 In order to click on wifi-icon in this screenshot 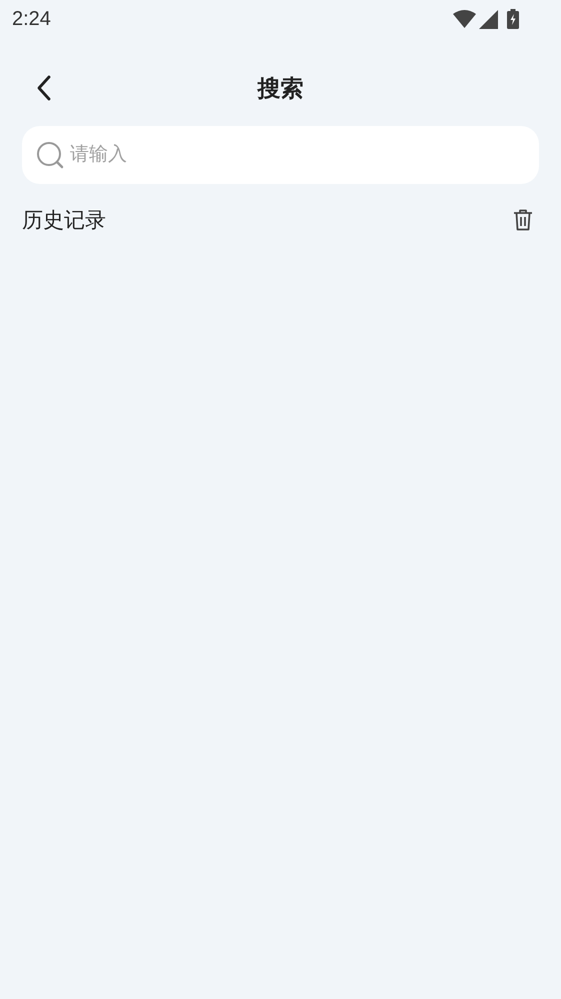, I will do `click(464, 19)`.